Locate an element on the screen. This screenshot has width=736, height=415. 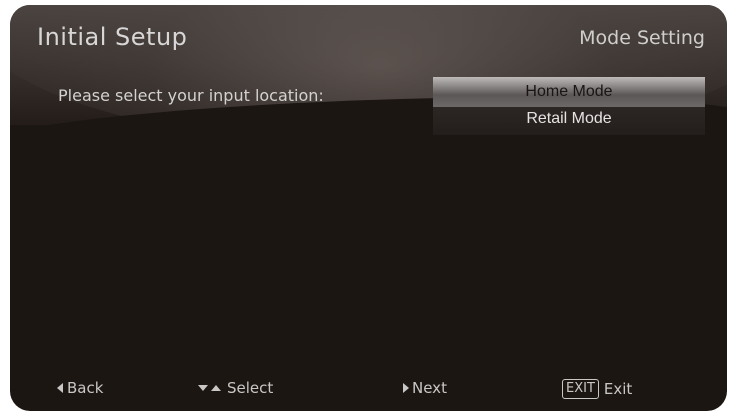
mode-options-list: Home Mode Retail Mode is located at coordinates (569, 106).